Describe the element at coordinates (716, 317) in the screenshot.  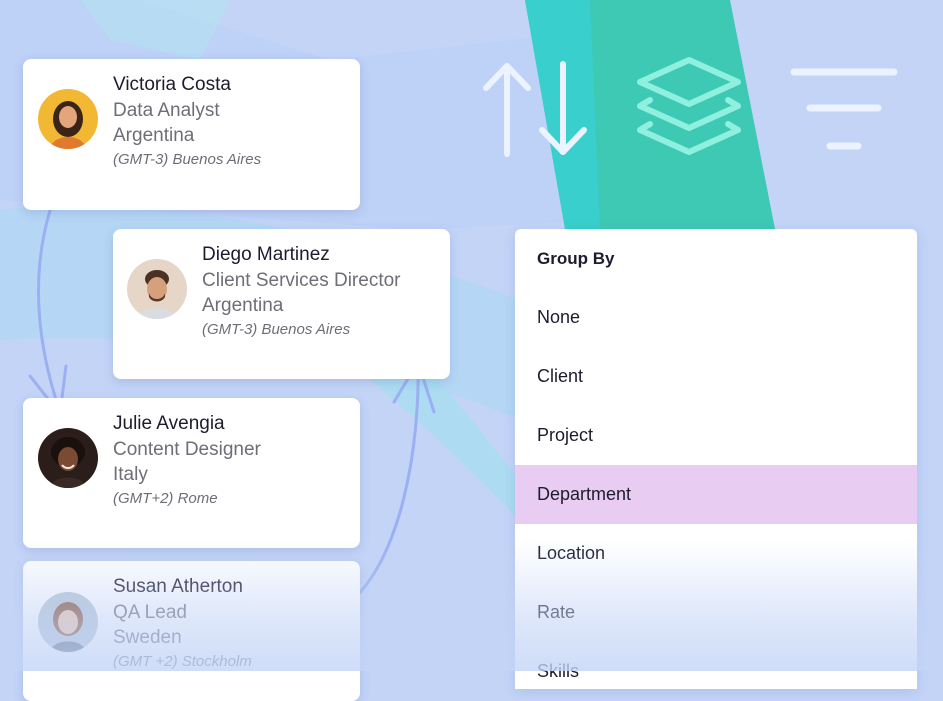
I see `group-by-option-none: None` at that location.